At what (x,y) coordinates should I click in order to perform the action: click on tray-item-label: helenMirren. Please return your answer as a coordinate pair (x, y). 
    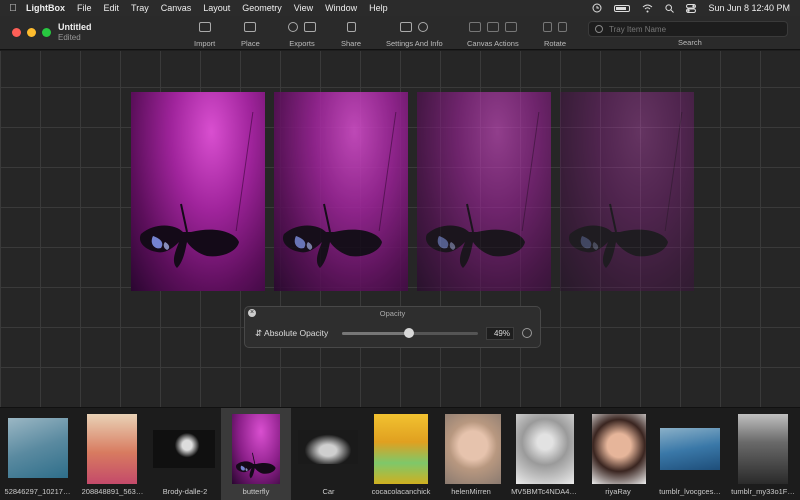
    Looking at the image, I should click on (471, 491).